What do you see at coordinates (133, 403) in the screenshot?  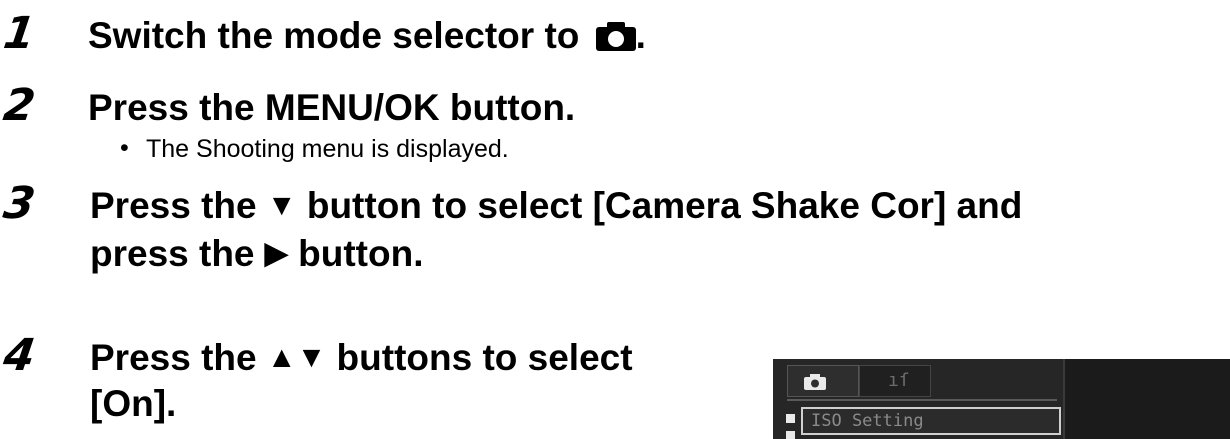 I see `step-title-line2: [On].` at bounding box center [133, 403].